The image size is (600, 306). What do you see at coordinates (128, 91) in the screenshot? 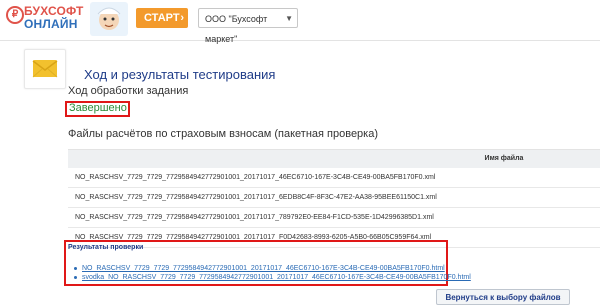
I see `processing-label: Ход обработки задания` at bounding box center [128, 91].